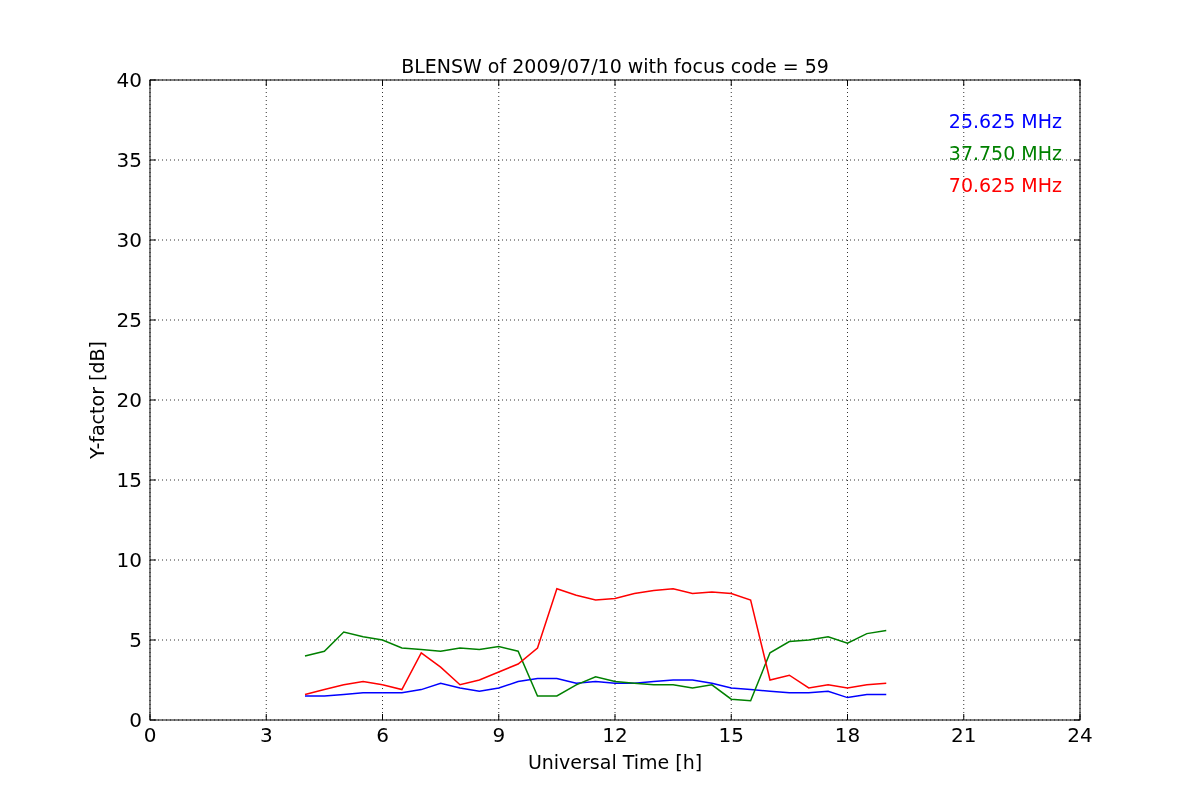 This screenshot has width=1200, height=800. What do you see at coordinates (129, 160) in the screenshot?
I see `tick-label: 35` at bounding box center [129, 160].